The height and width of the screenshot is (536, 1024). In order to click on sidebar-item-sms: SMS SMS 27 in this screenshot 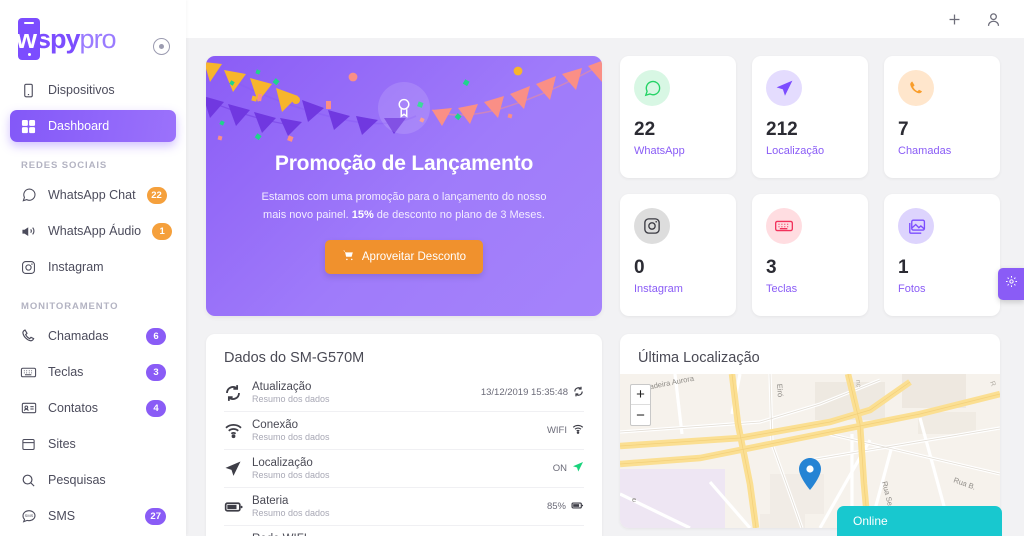, I will do `click(93, 516)`.